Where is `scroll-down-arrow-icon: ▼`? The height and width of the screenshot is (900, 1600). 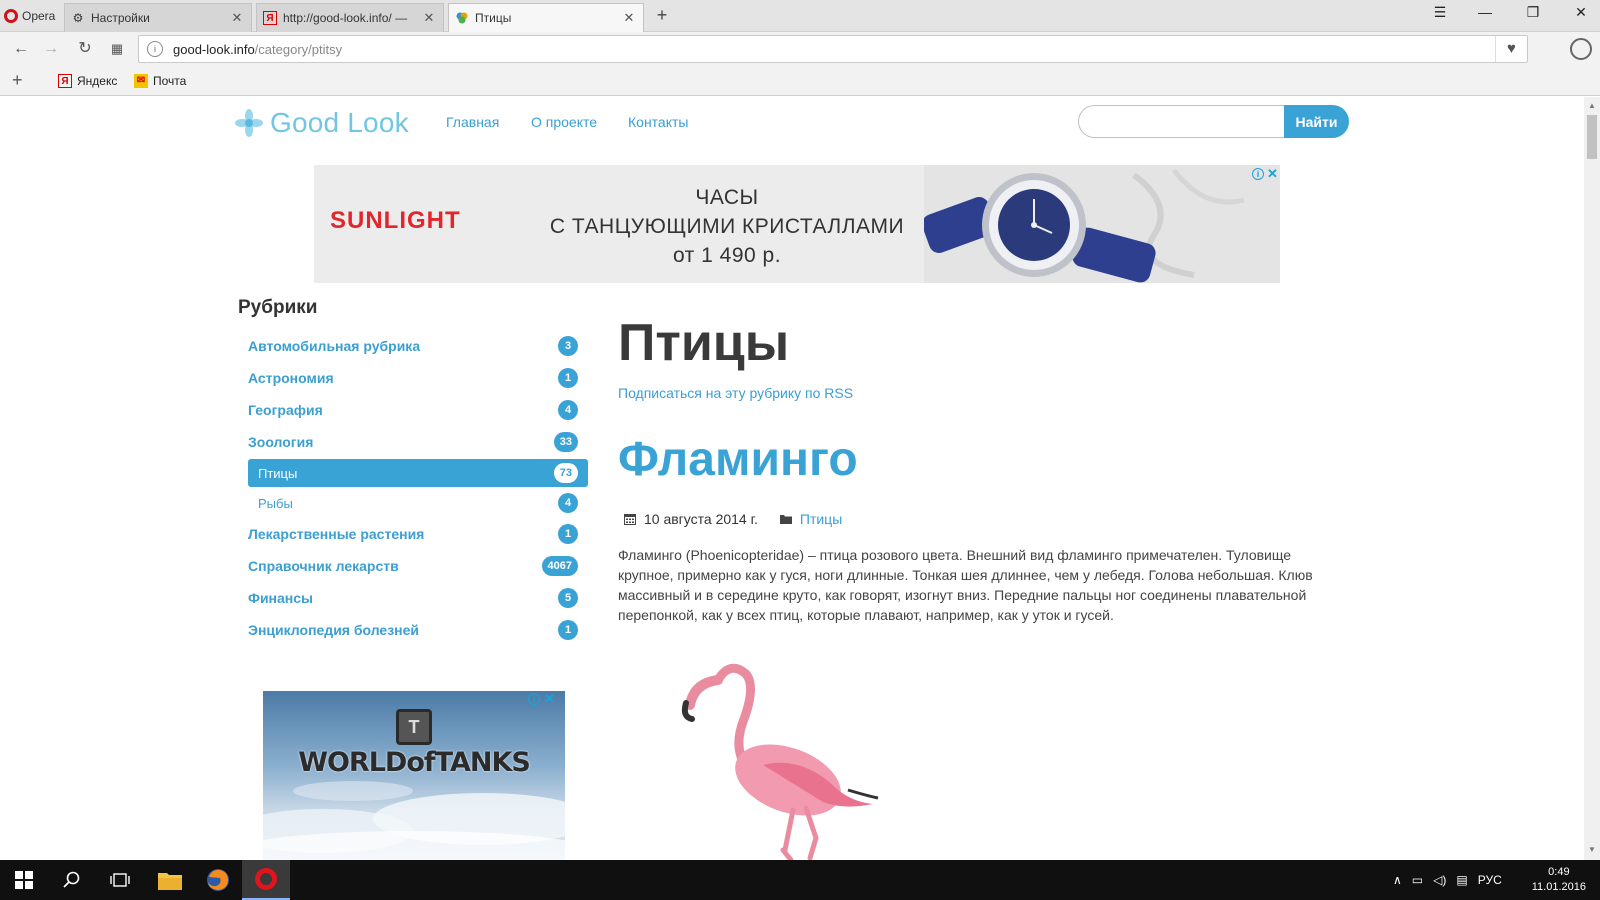 scroll-down-arrow-icon: ▼ is located at coordinates (1592, 849).